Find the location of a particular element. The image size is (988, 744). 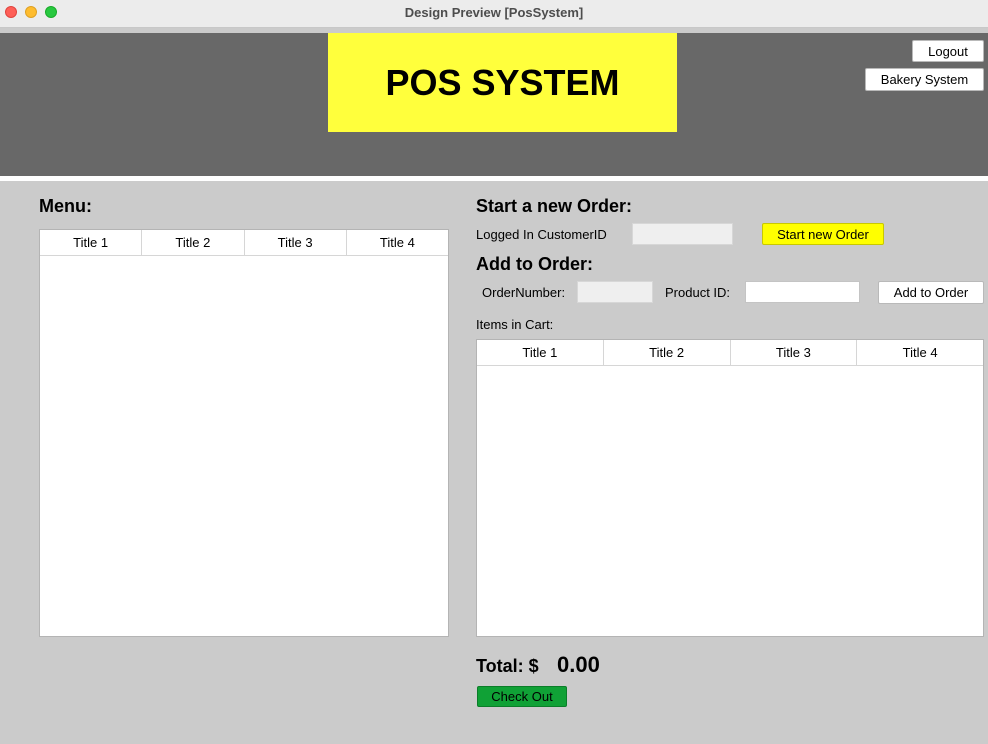

order-number-label: OrderNumber: is located at coordinates (524, 292).